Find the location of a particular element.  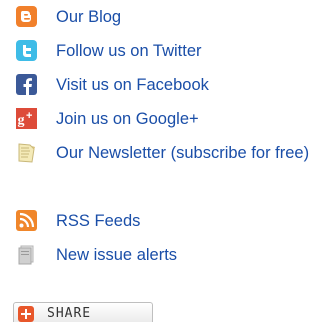

google-plus-icon: g + is located at coordinates (26, 118).